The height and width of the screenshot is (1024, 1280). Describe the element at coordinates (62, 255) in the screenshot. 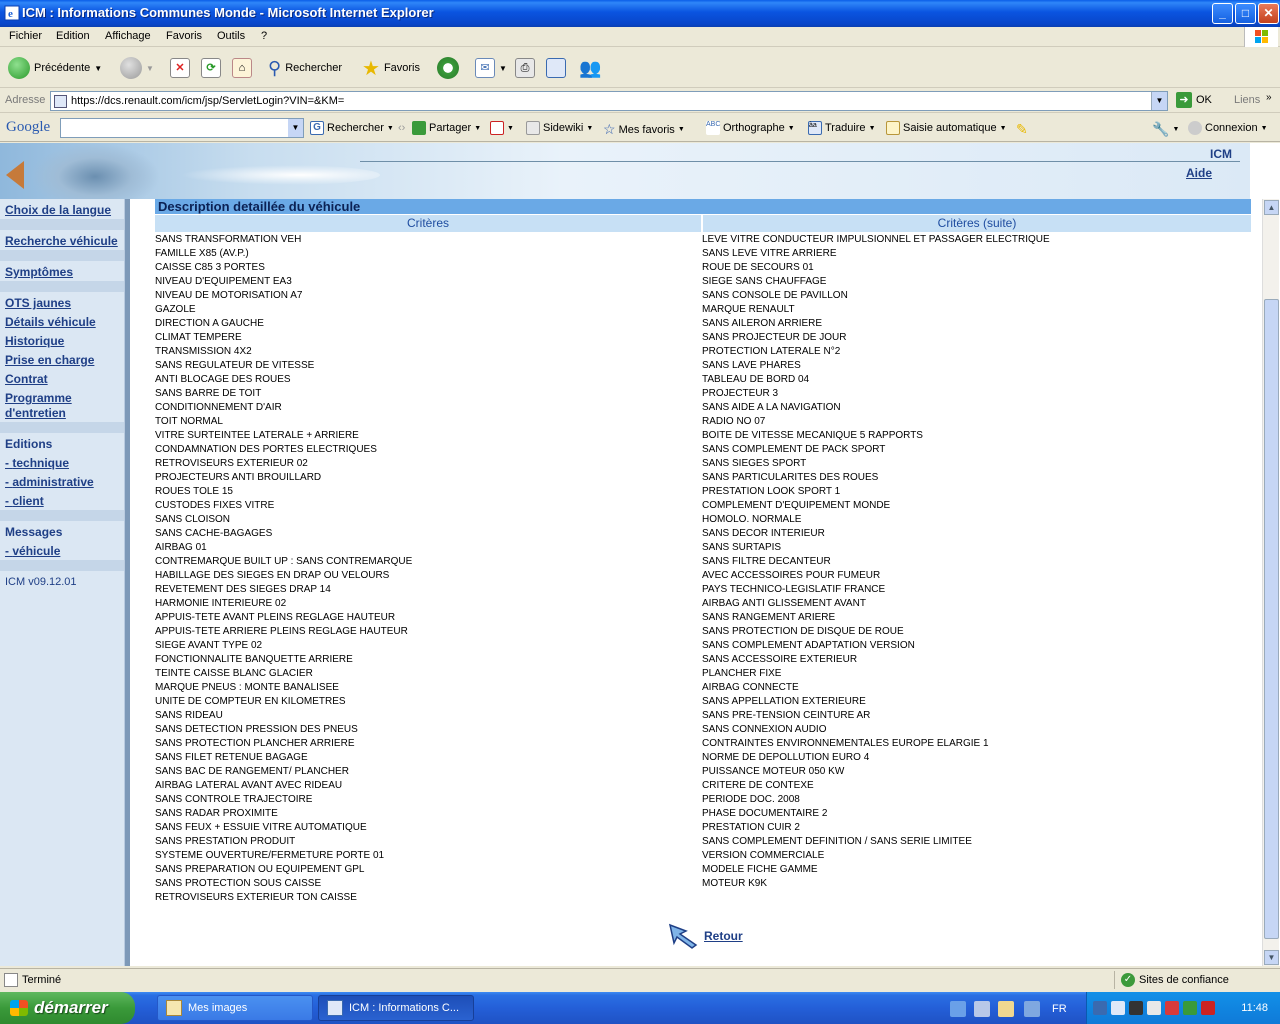

I see `sidebar-divider` at that location.